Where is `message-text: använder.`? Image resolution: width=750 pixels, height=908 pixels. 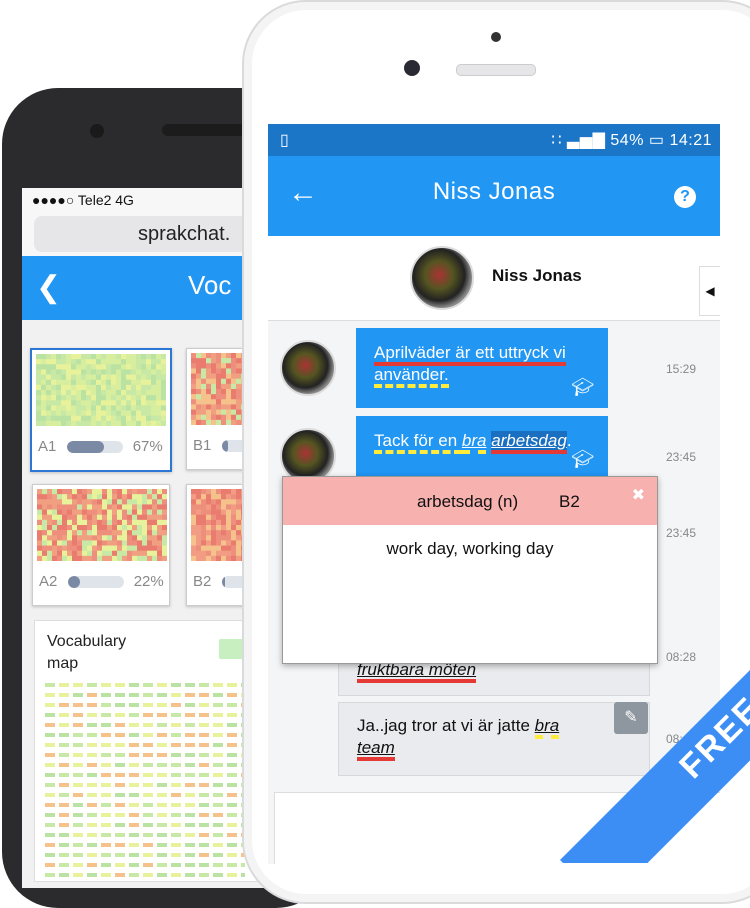
message-text: använder. is located at coordinates (411, 376).